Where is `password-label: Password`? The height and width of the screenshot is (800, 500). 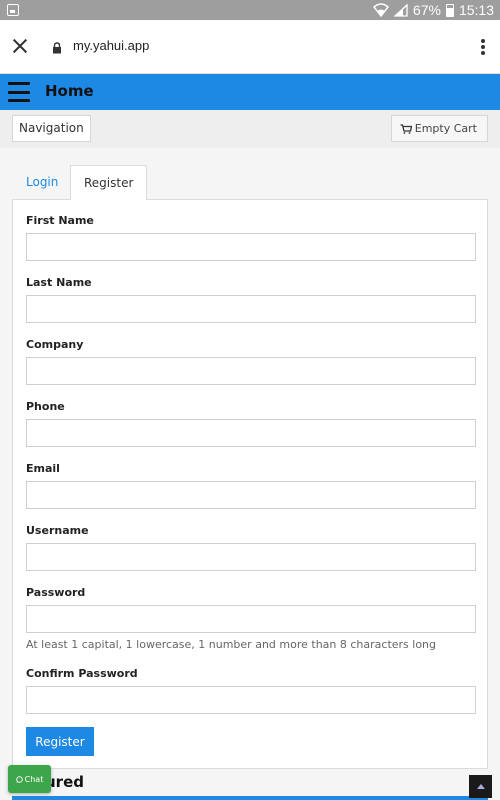 password-label: Password is located at coordinates (56, 592).